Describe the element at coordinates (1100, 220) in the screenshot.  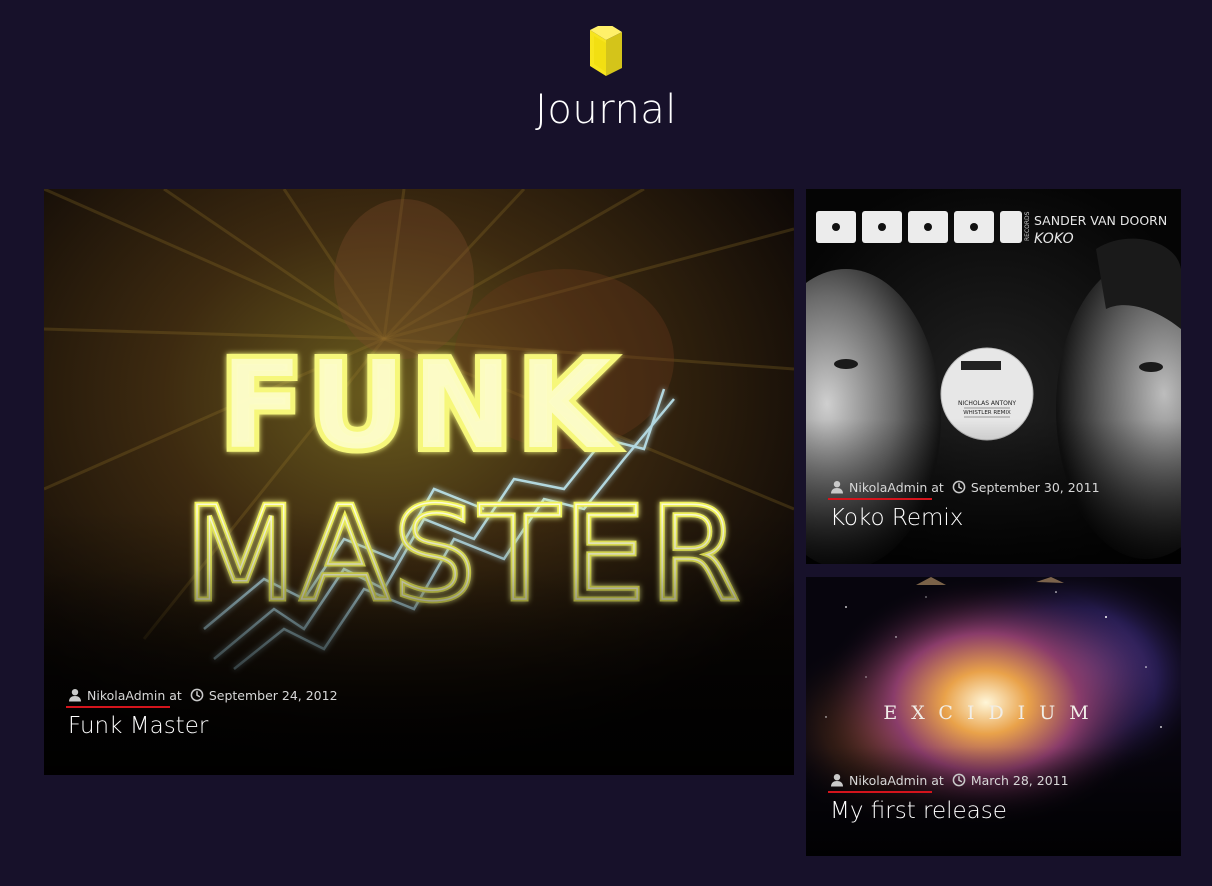
I see `svg-text: SANDER VAN DOORN` at that location.